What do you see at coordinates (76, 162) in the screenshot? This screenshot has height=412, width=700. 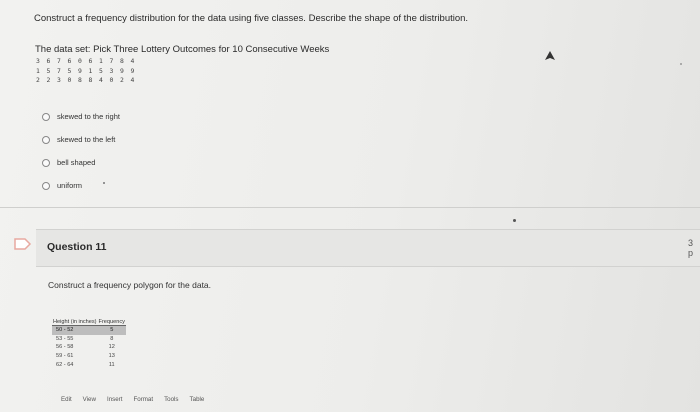 I see `option-label: bell shaped` at bounding box center [76, 162].